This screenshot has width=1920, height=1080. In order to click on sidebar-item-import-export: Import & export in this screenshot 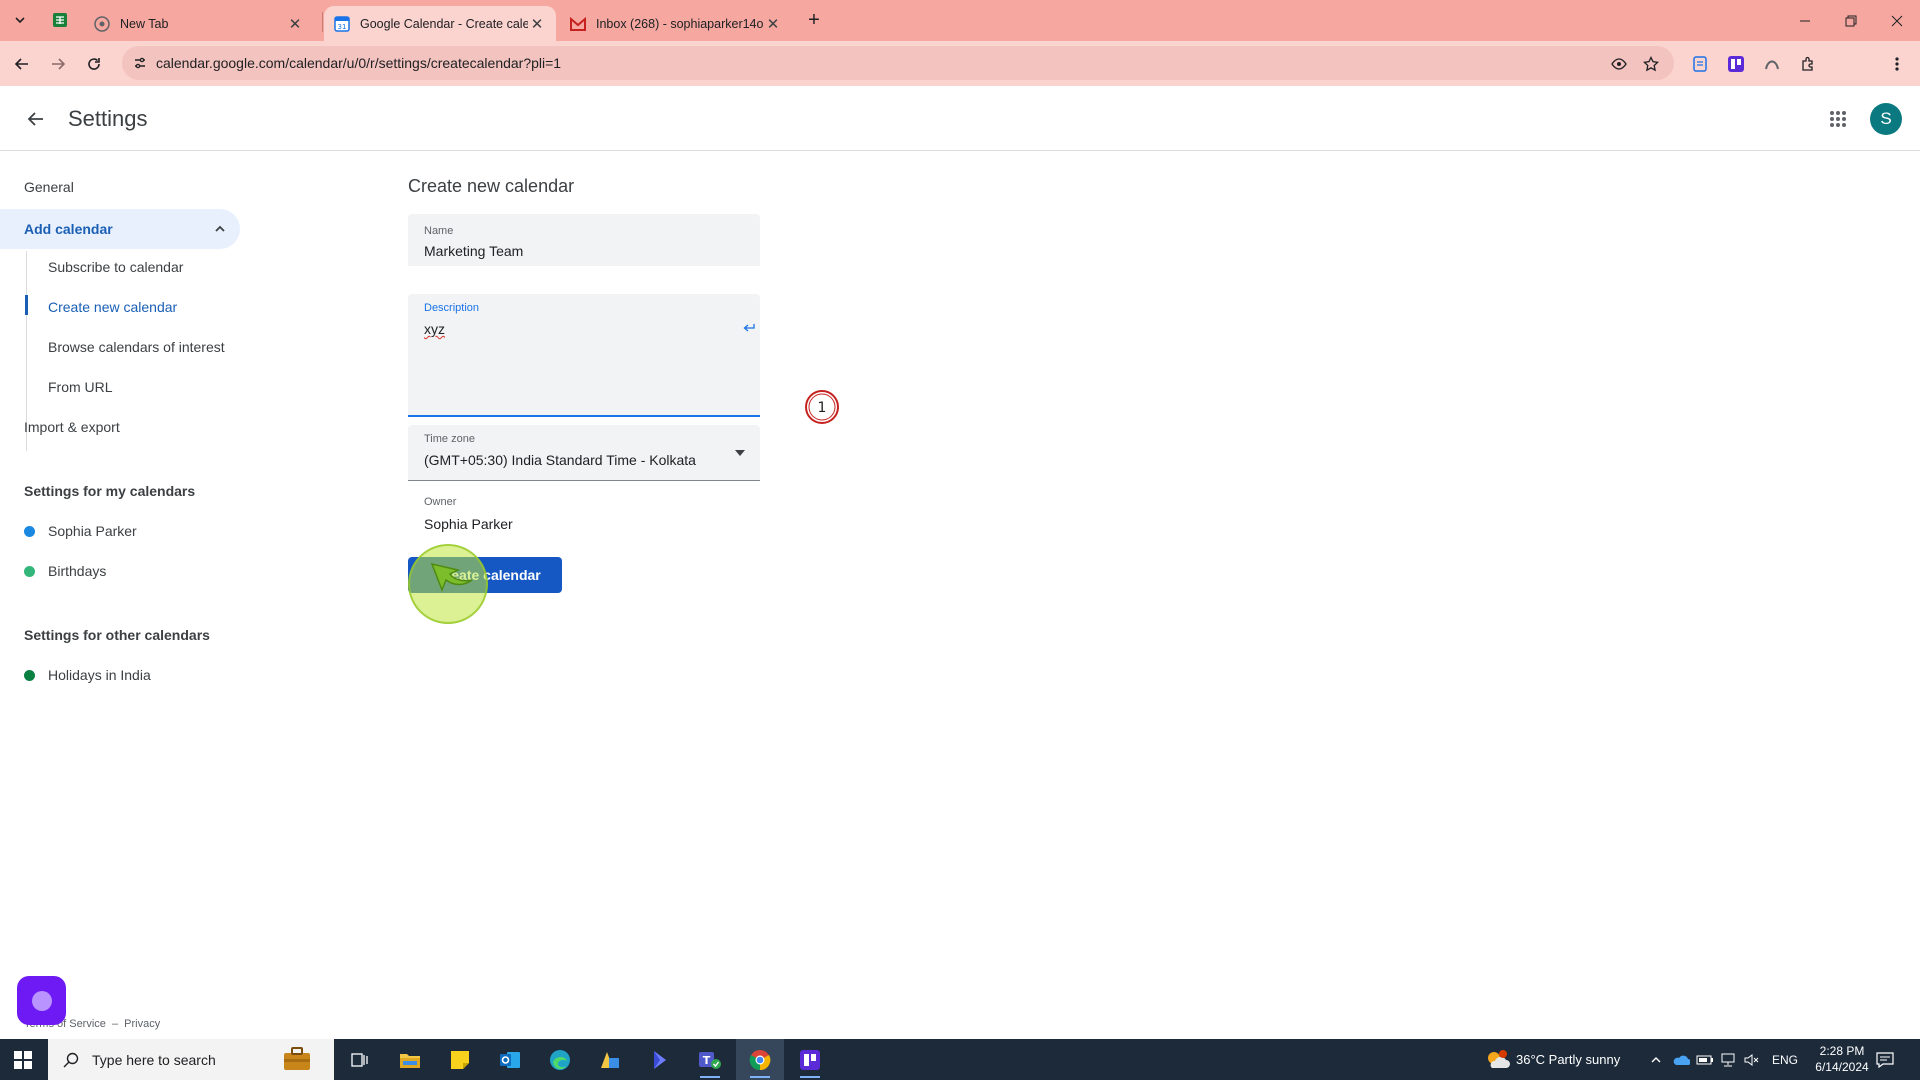, I will do `click(72, 427)`.